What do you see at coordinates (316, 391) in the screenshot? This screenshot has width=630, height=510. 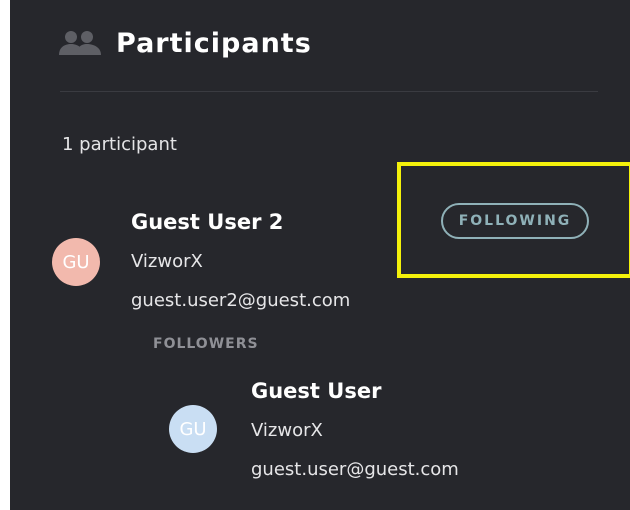 I see `follower-name: Guest User` at bounding box center [316, 391].